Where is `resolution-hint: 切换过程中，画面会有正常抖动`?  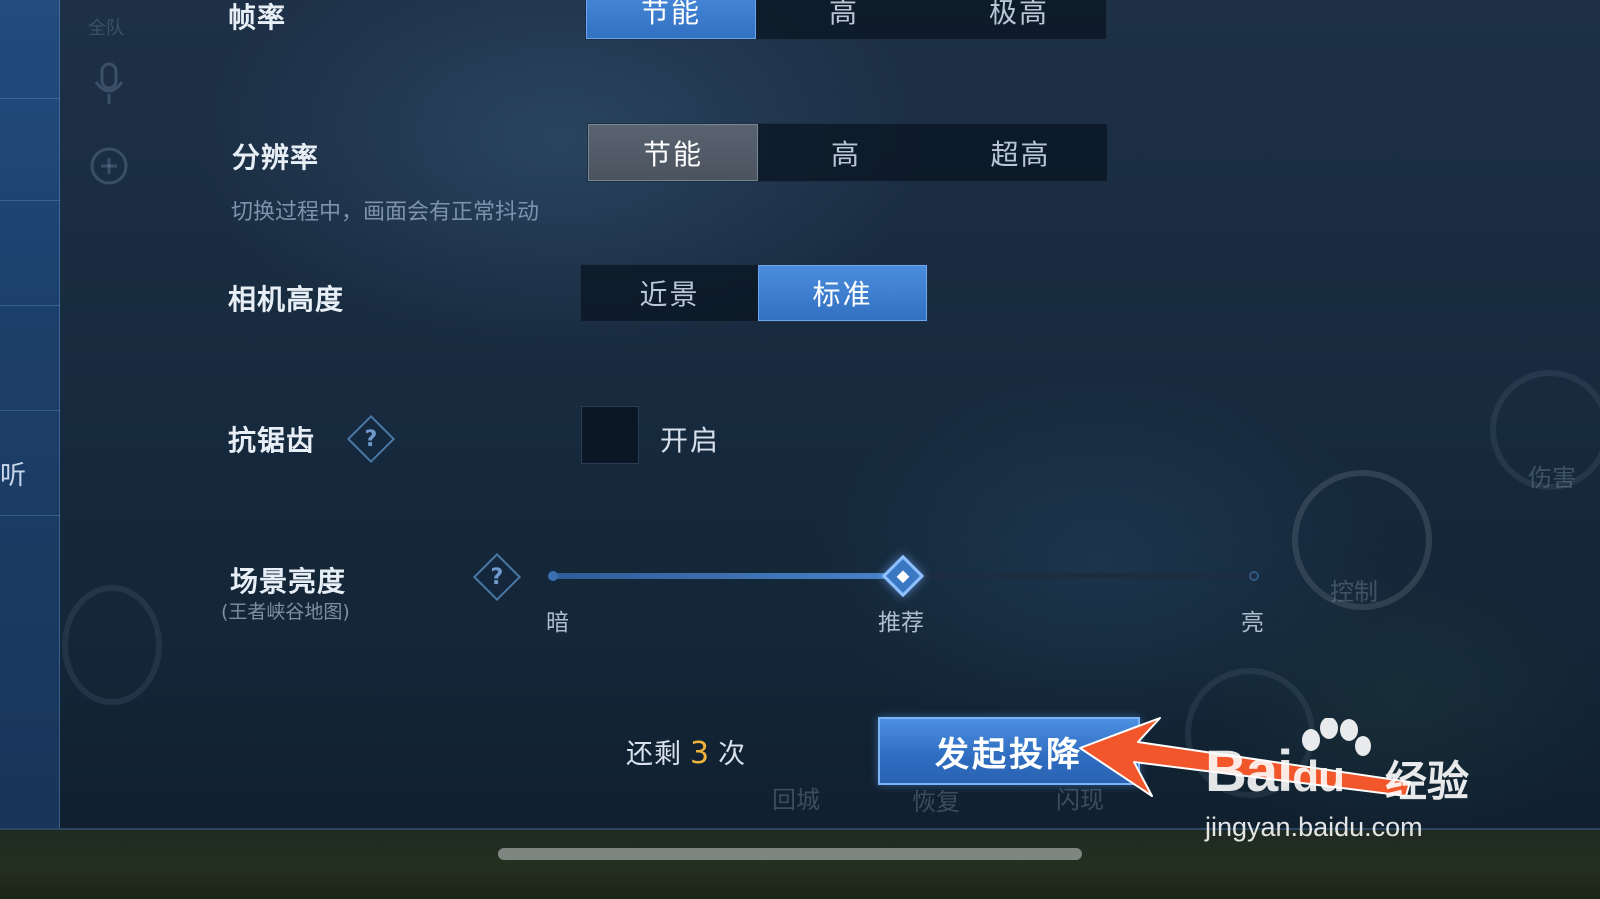
resolution-hint: 切换过程中，画面会有正常抖动 is located at coordinates (385, 212).